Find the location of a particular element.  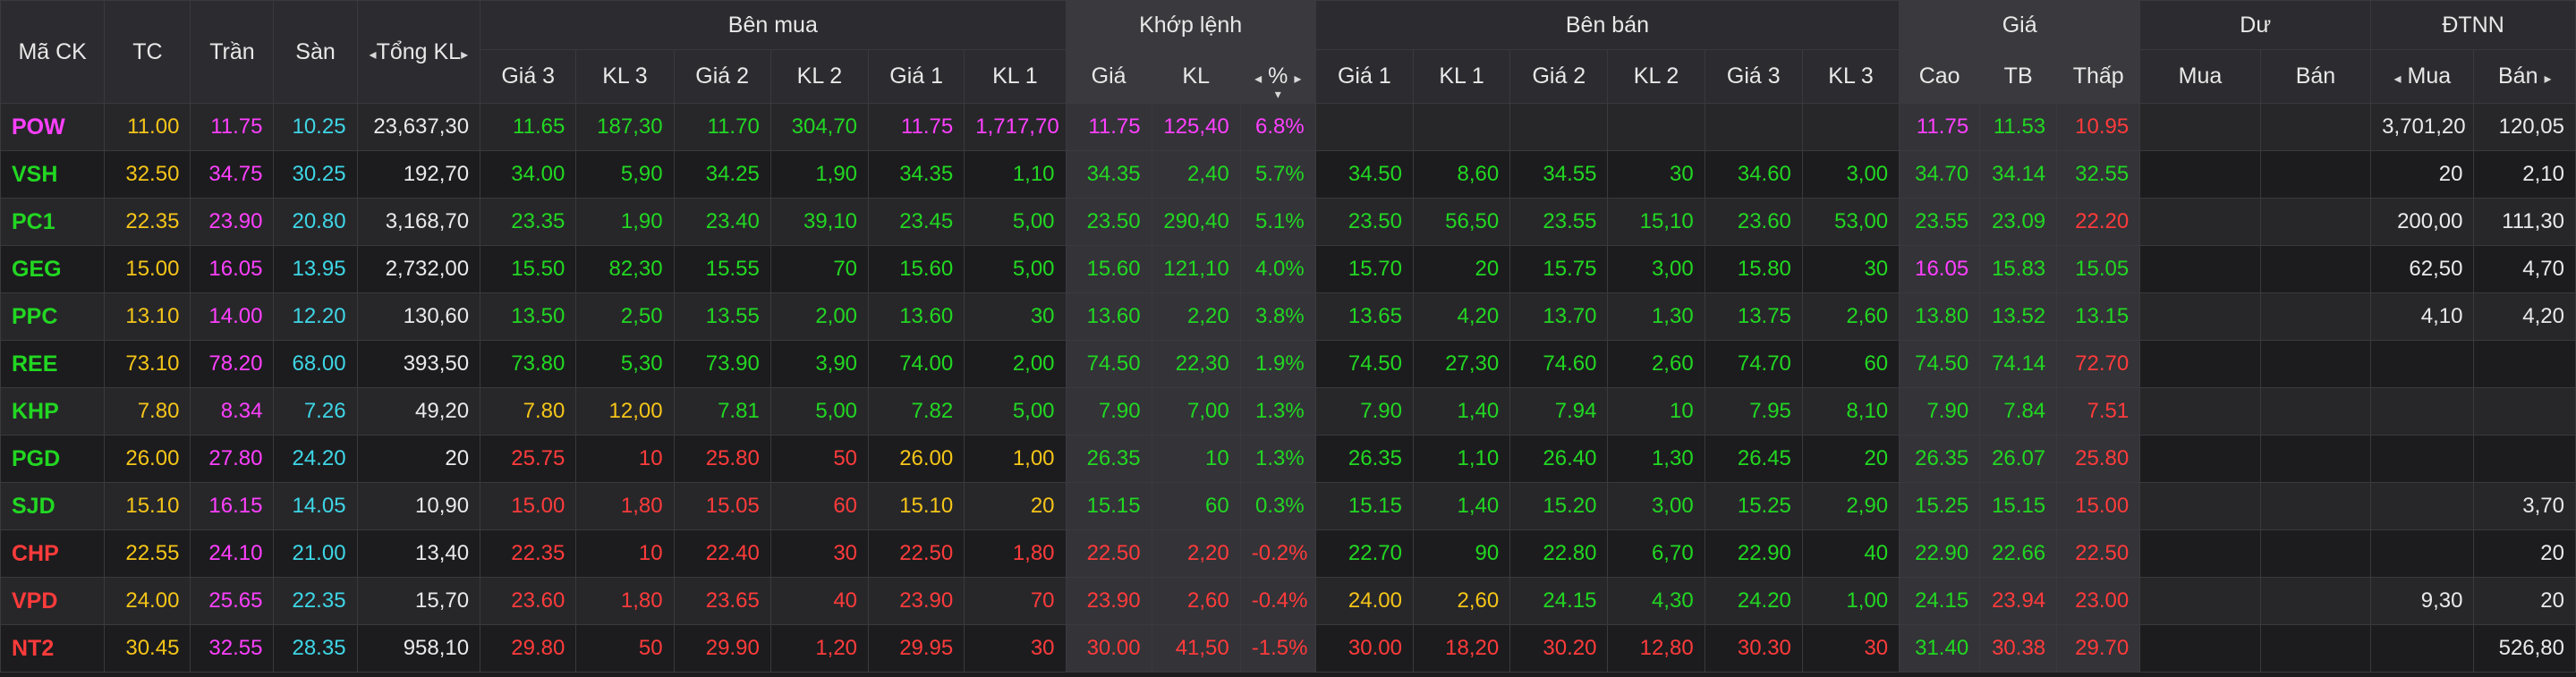

col-header-sell-vol-1: KL 1 is located at coordinates (1461, 76).